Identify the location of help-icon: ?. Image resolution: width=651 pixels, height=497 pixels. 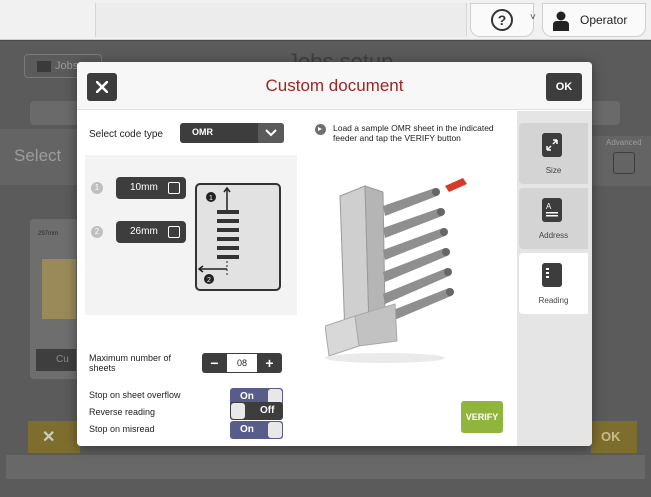
(502, 20).